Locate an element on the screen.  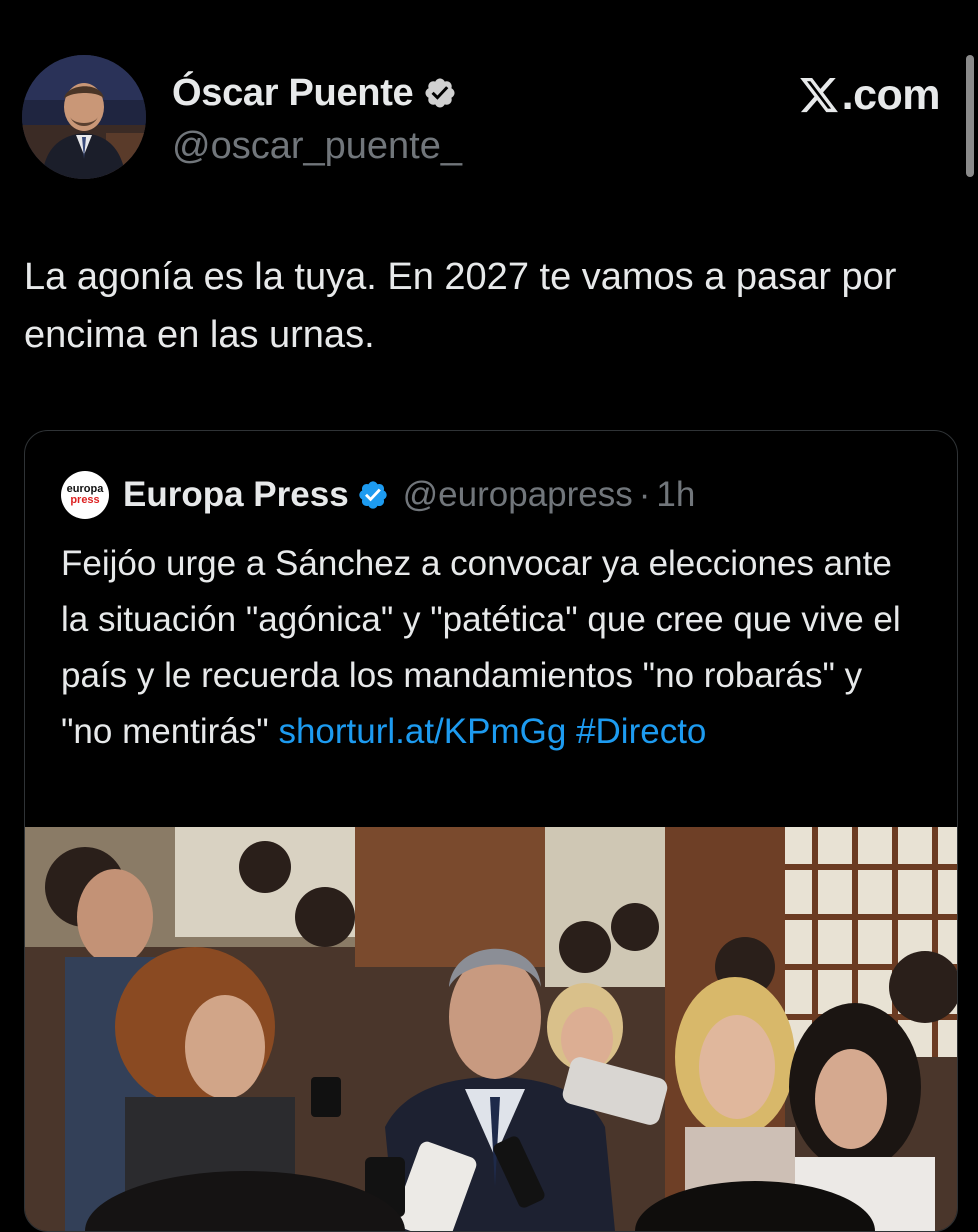
quoted-link: shorturl.at/KPmGg is located at coordinates (422, 731).